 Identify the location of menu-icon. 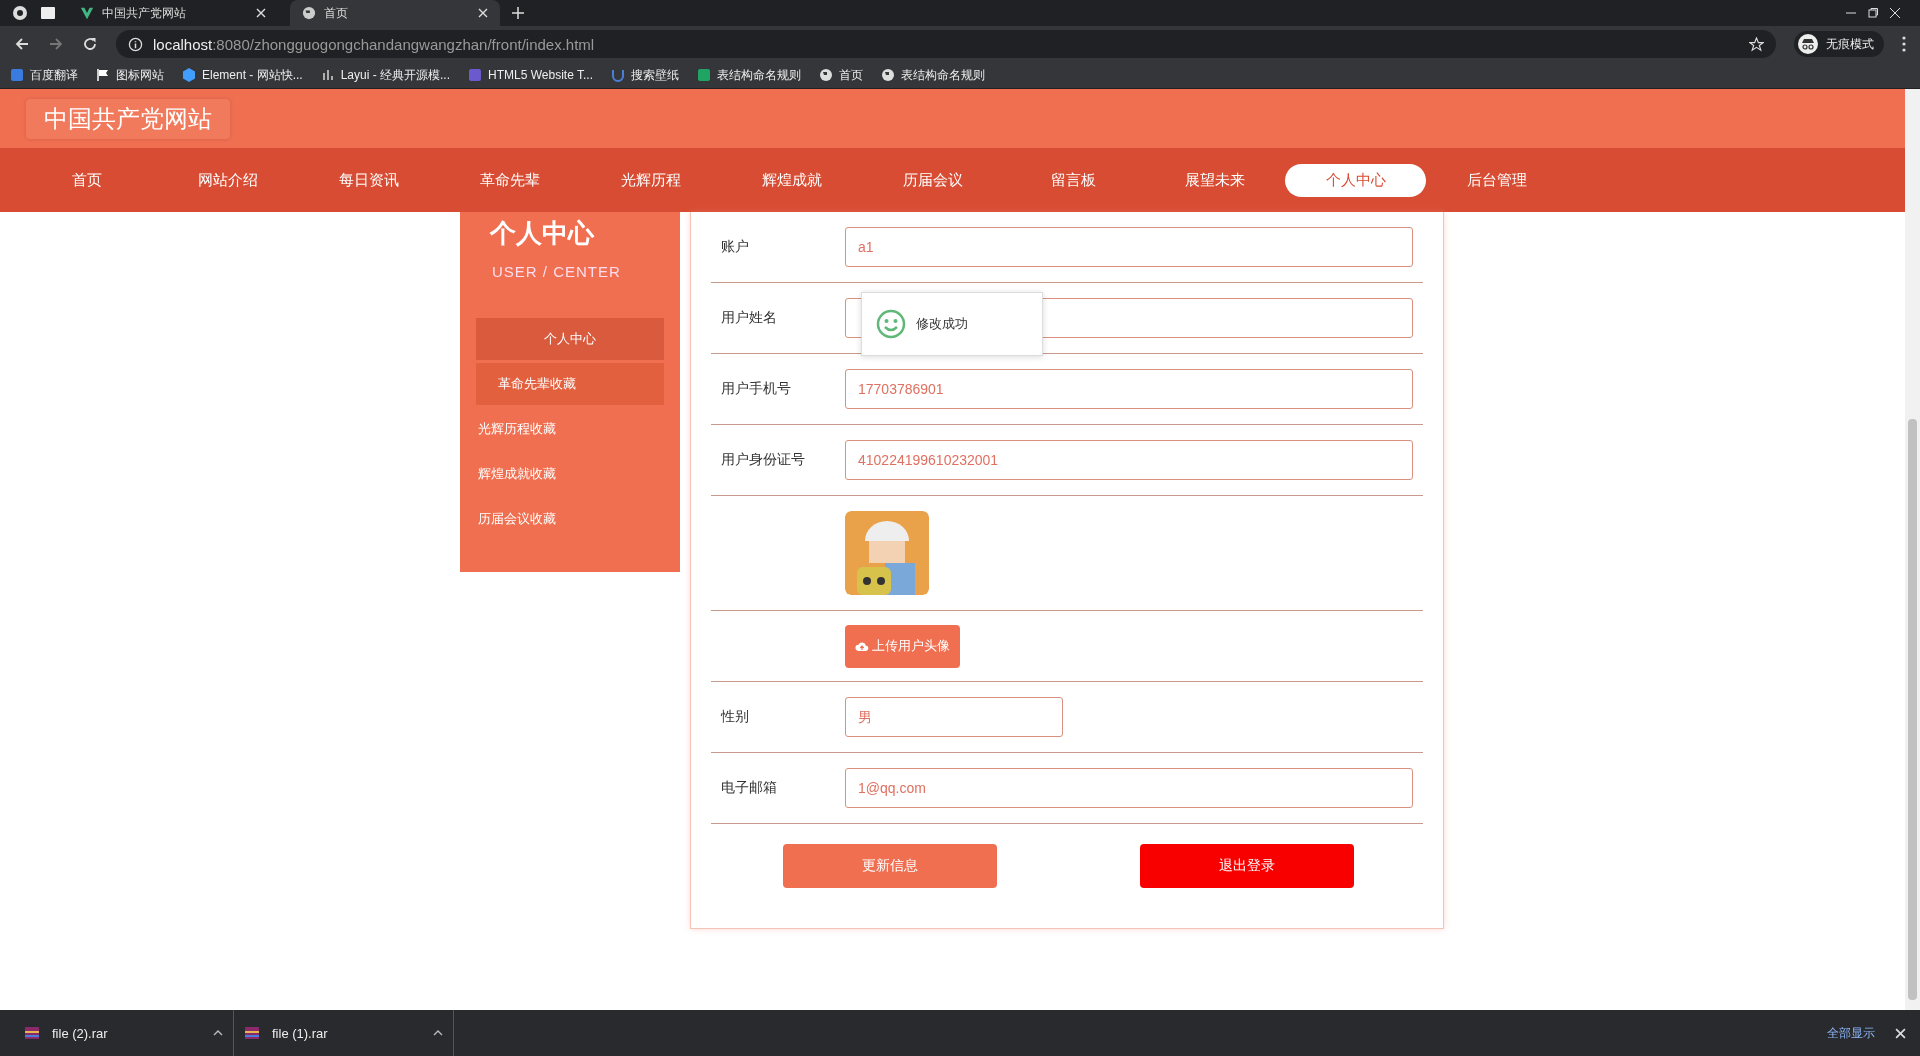
(1904, 44).